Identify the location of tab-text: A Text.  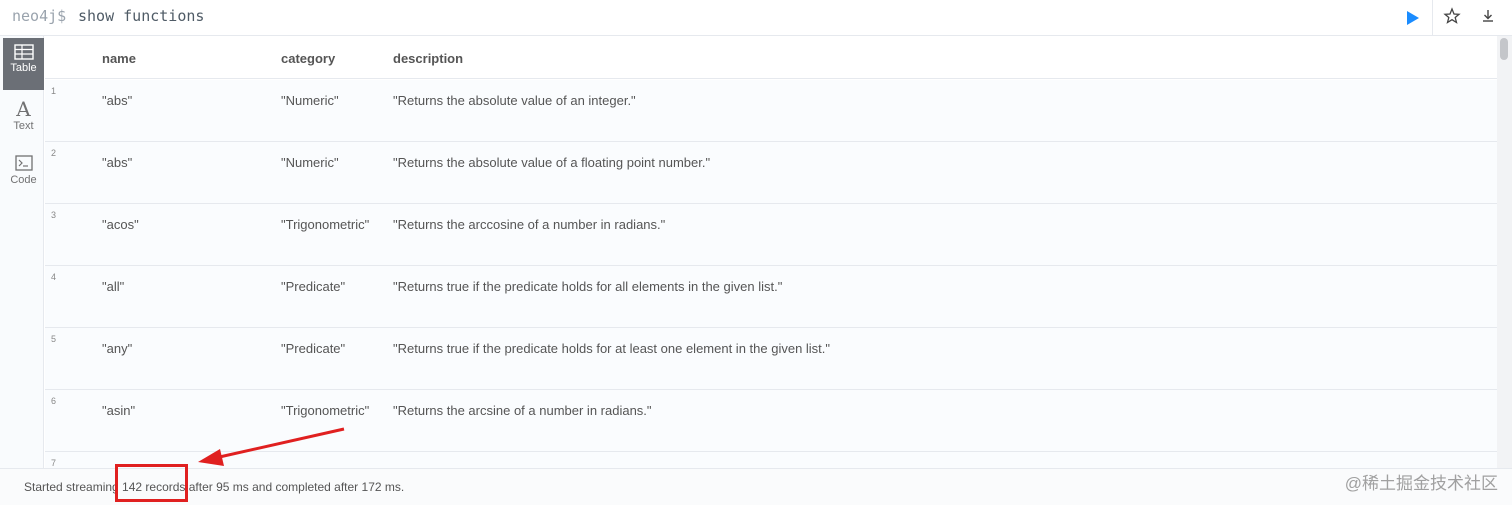
(23, 120).